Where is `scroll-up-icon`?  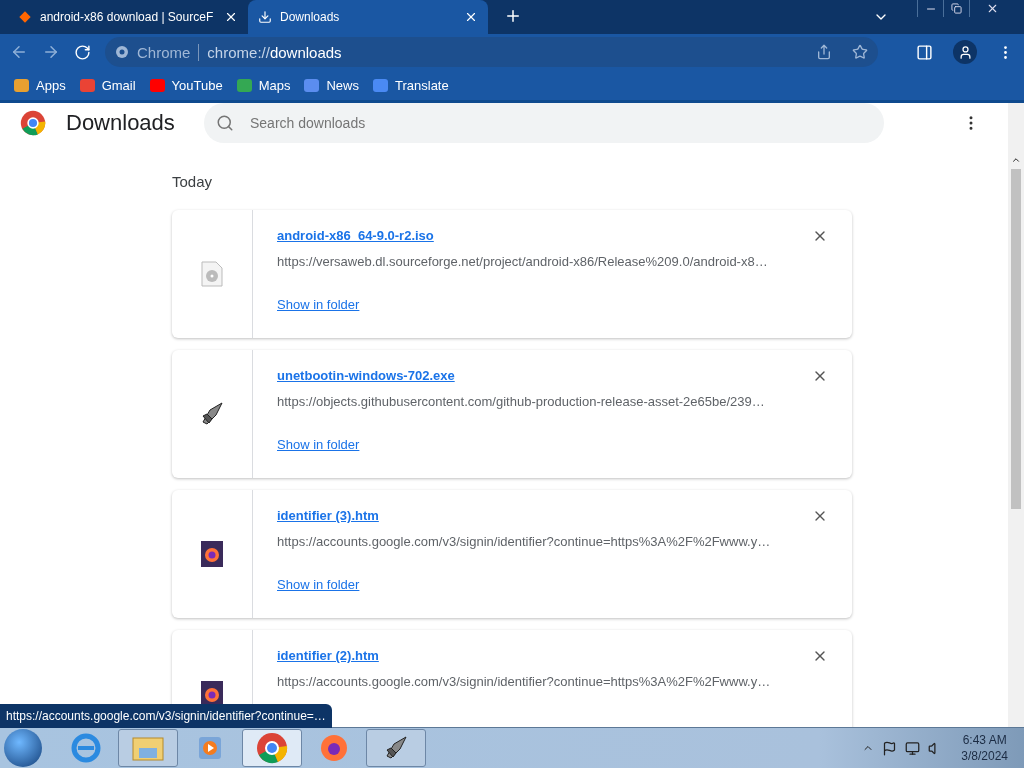 scroll-up-icon is located at coordinates (1016, 160).